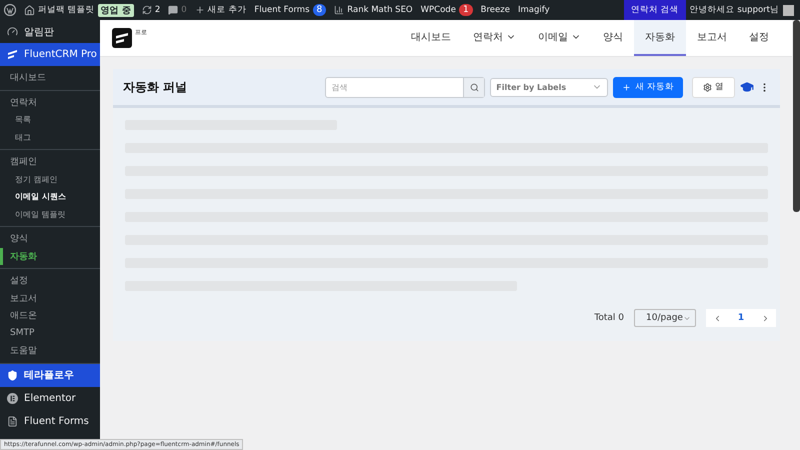 Image resolution: width=800 pixels, height=450 pixels. What do you see at coordinates (155, 87) in the screenshot?
I see `page-title: 자동화 퍼널` at bounding box center [155, 87].